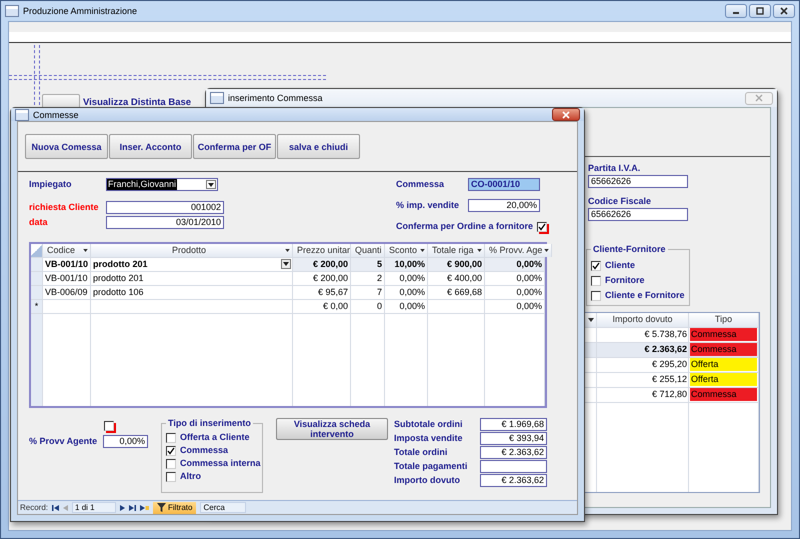 This screenshot has height=539, width=800. Describe the element at coordinates (220, 463) in the screenshot. I see `option-label: Commessa interna` at that location.